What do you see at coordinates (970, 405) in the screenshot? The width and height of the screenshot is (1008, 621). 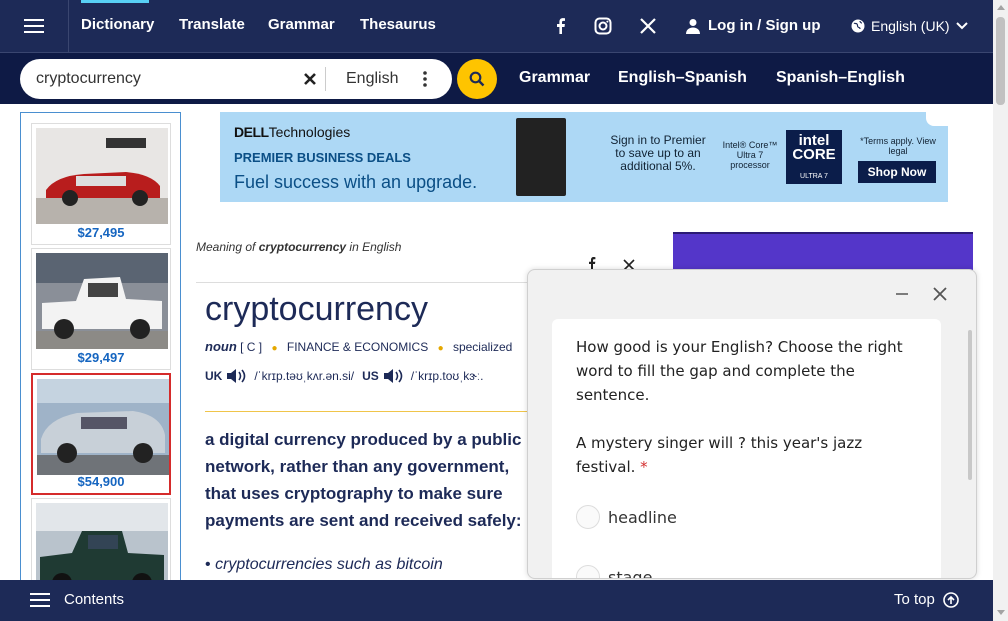 I see `quiz-scrollbar` at bounding box center [970, 405].